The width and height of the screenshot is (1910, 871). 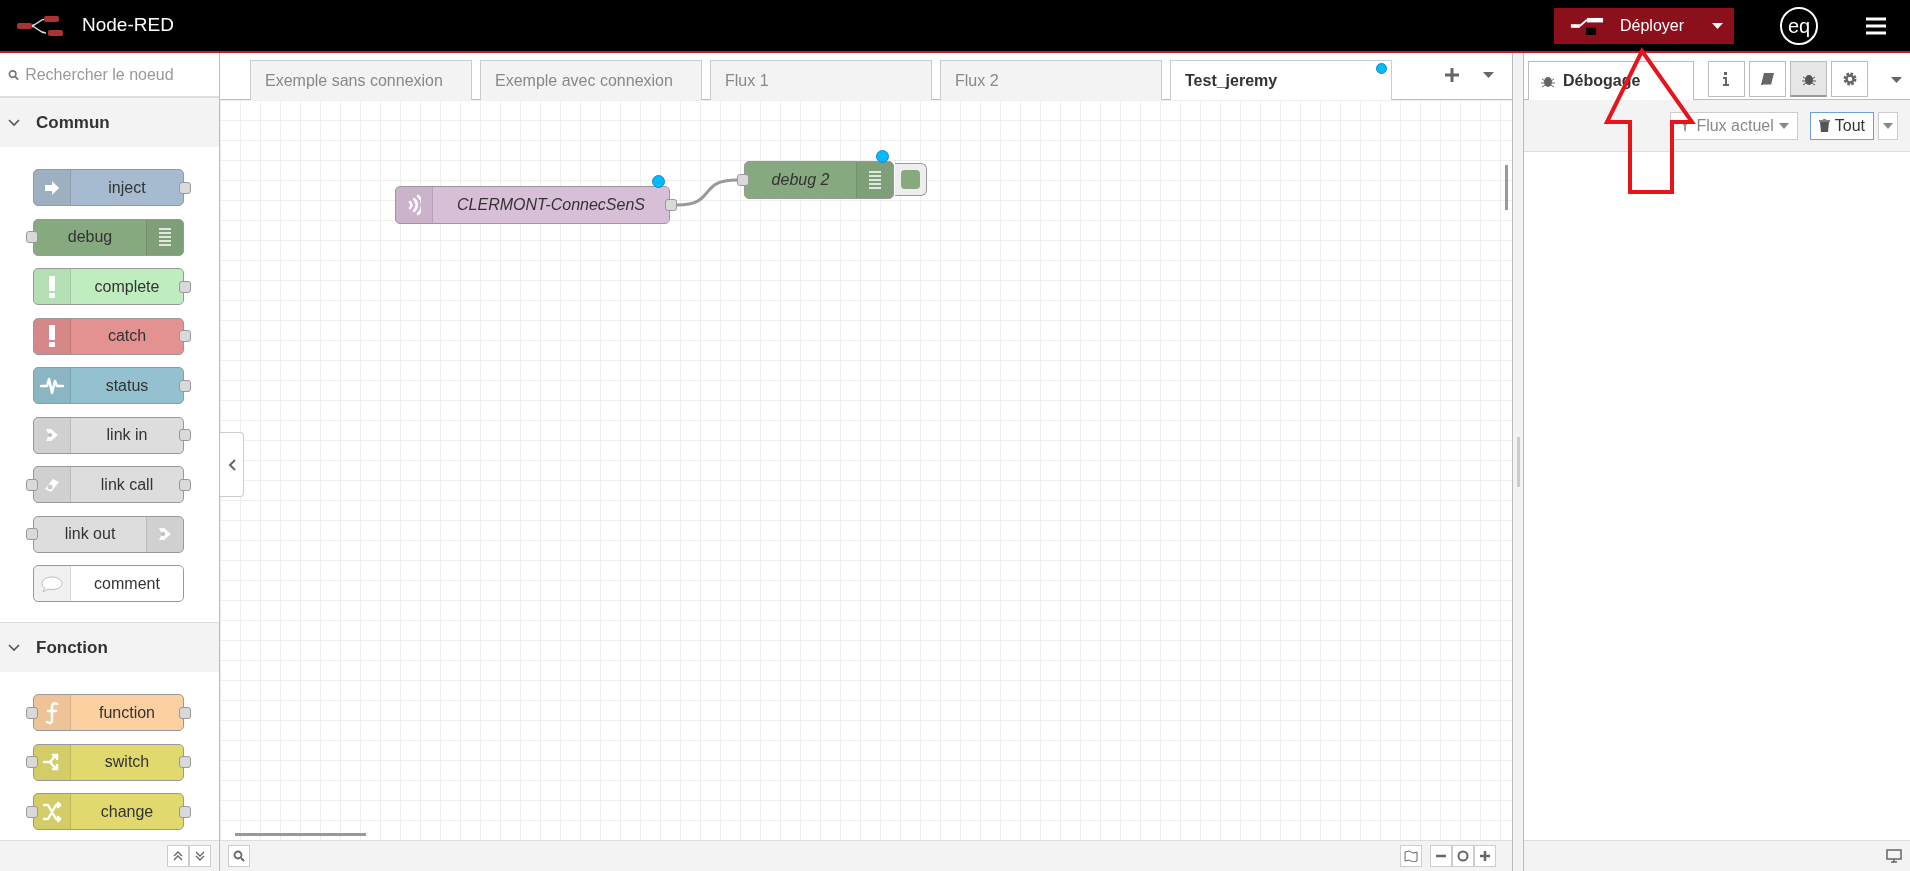 What do you see at coordinates (127, 187) in the screenshot?
I see `node-label: inject` at bounding box center [127, 187].